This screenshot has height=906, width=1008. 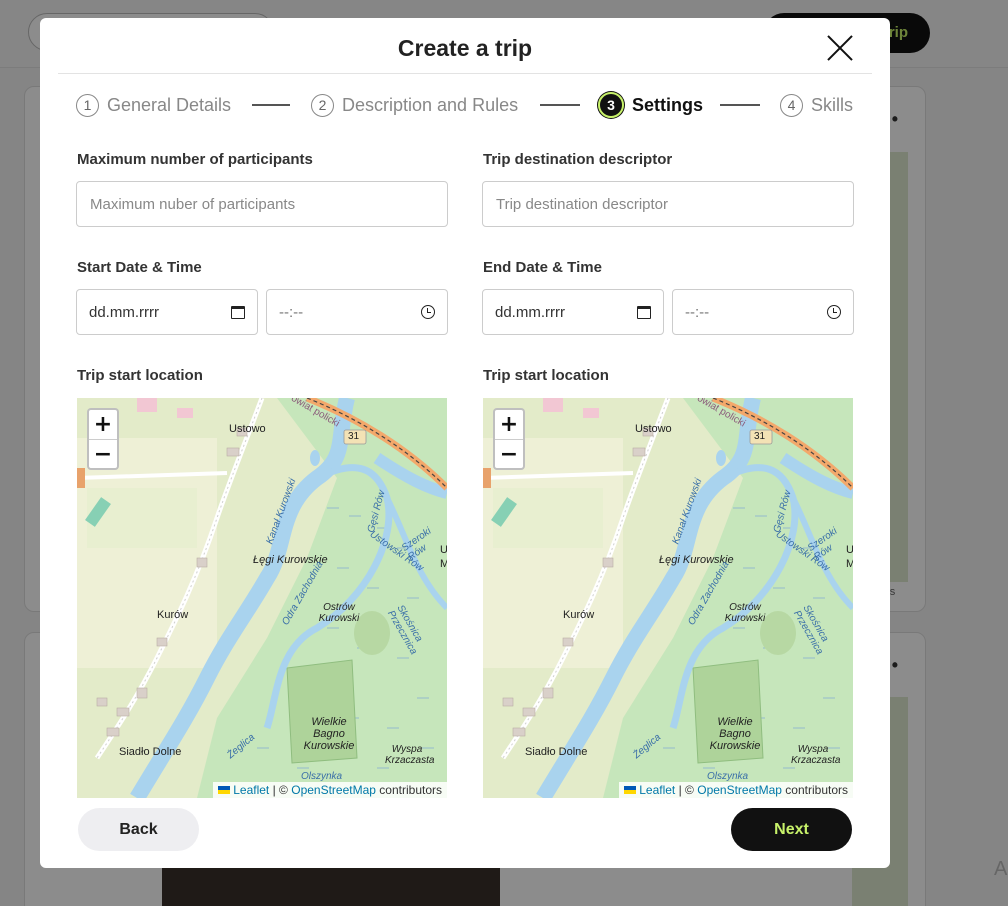 What do you see at coordinates (791, 105) in the screenshot?
I see `step-number: 4` at bounding box center [791, 105].